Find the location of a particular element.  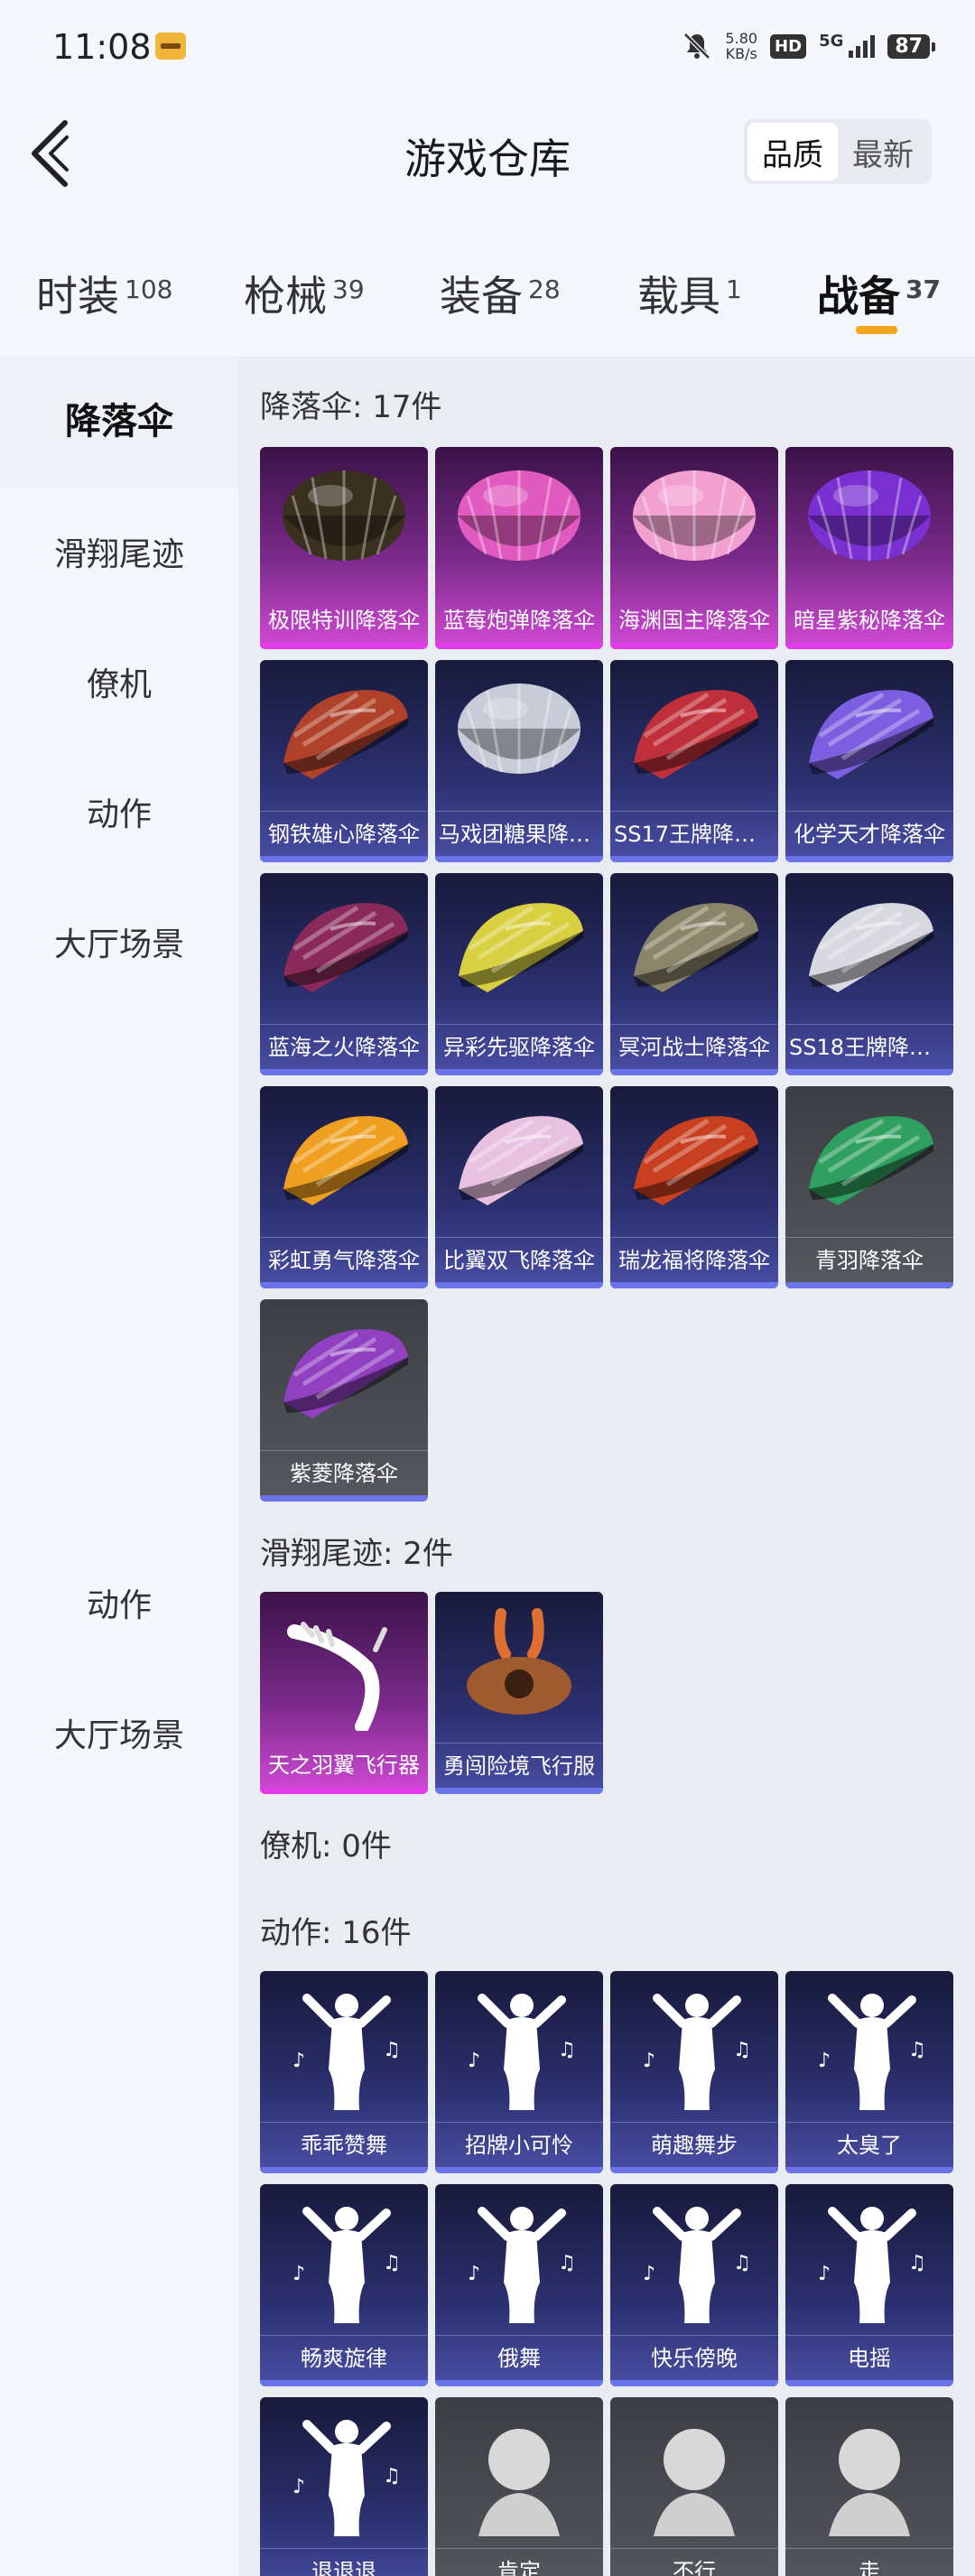

parachute-item-card: 海渊国主降落伞 is located at coordinates (694, 548).